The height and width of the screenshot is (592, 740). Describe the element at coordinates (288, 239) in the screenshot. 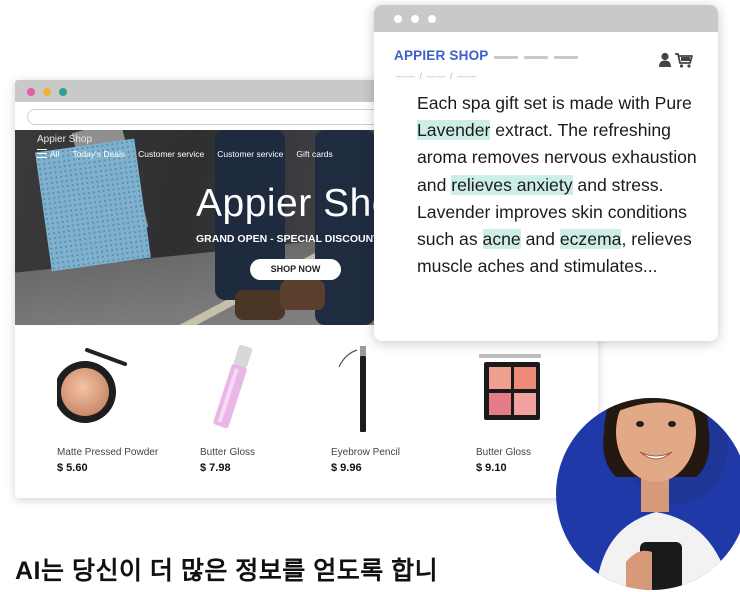

I see `hero-subtitle: GRAND OPEN - SPECIAL DISCOUNT` at that location.